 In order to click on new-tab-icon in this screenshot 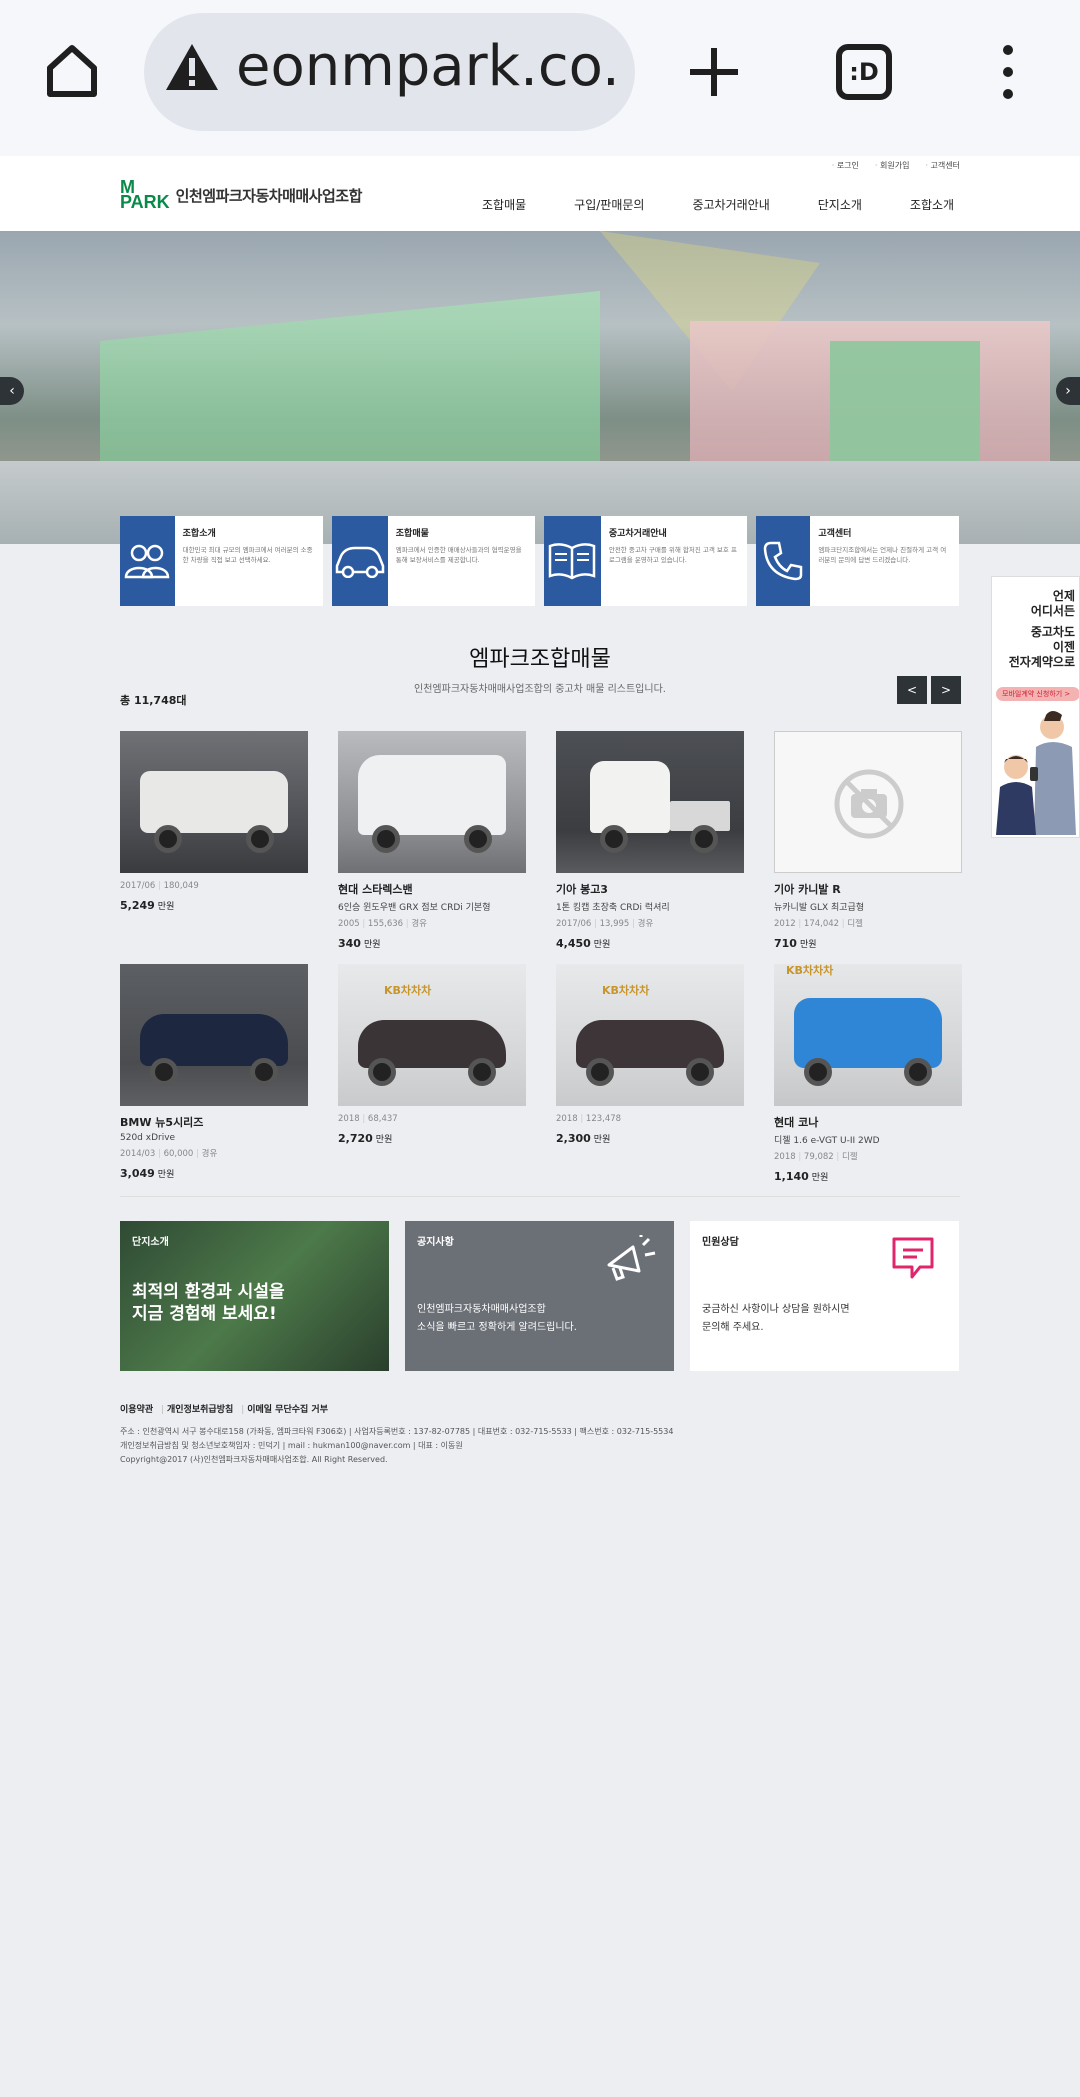, I will do `click(714, 72)`.